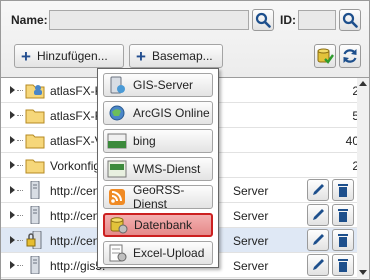  What do you see at coordinates (363, 178) in the screenshot?
I see `vertical-scrollbar` at bounding box center [363, 178].